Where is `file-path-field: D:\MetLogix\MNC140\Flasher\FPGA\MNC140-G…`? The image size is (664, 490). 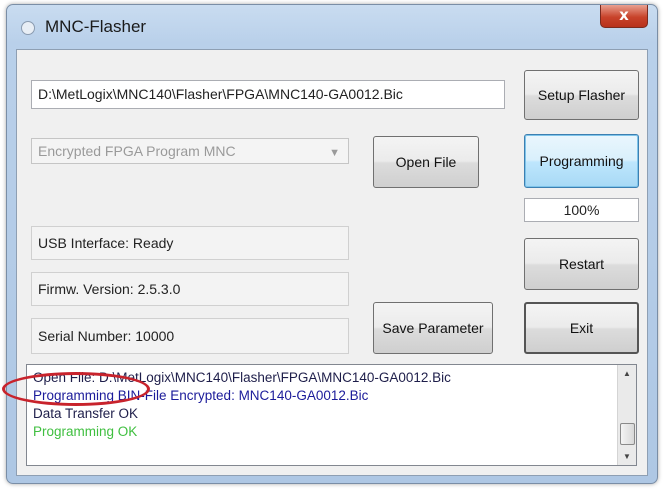
file-path-field: D:\MetLogix\MNC140\Flasher\FPGA\MNC140-G… is located at coordinates (268, 94).